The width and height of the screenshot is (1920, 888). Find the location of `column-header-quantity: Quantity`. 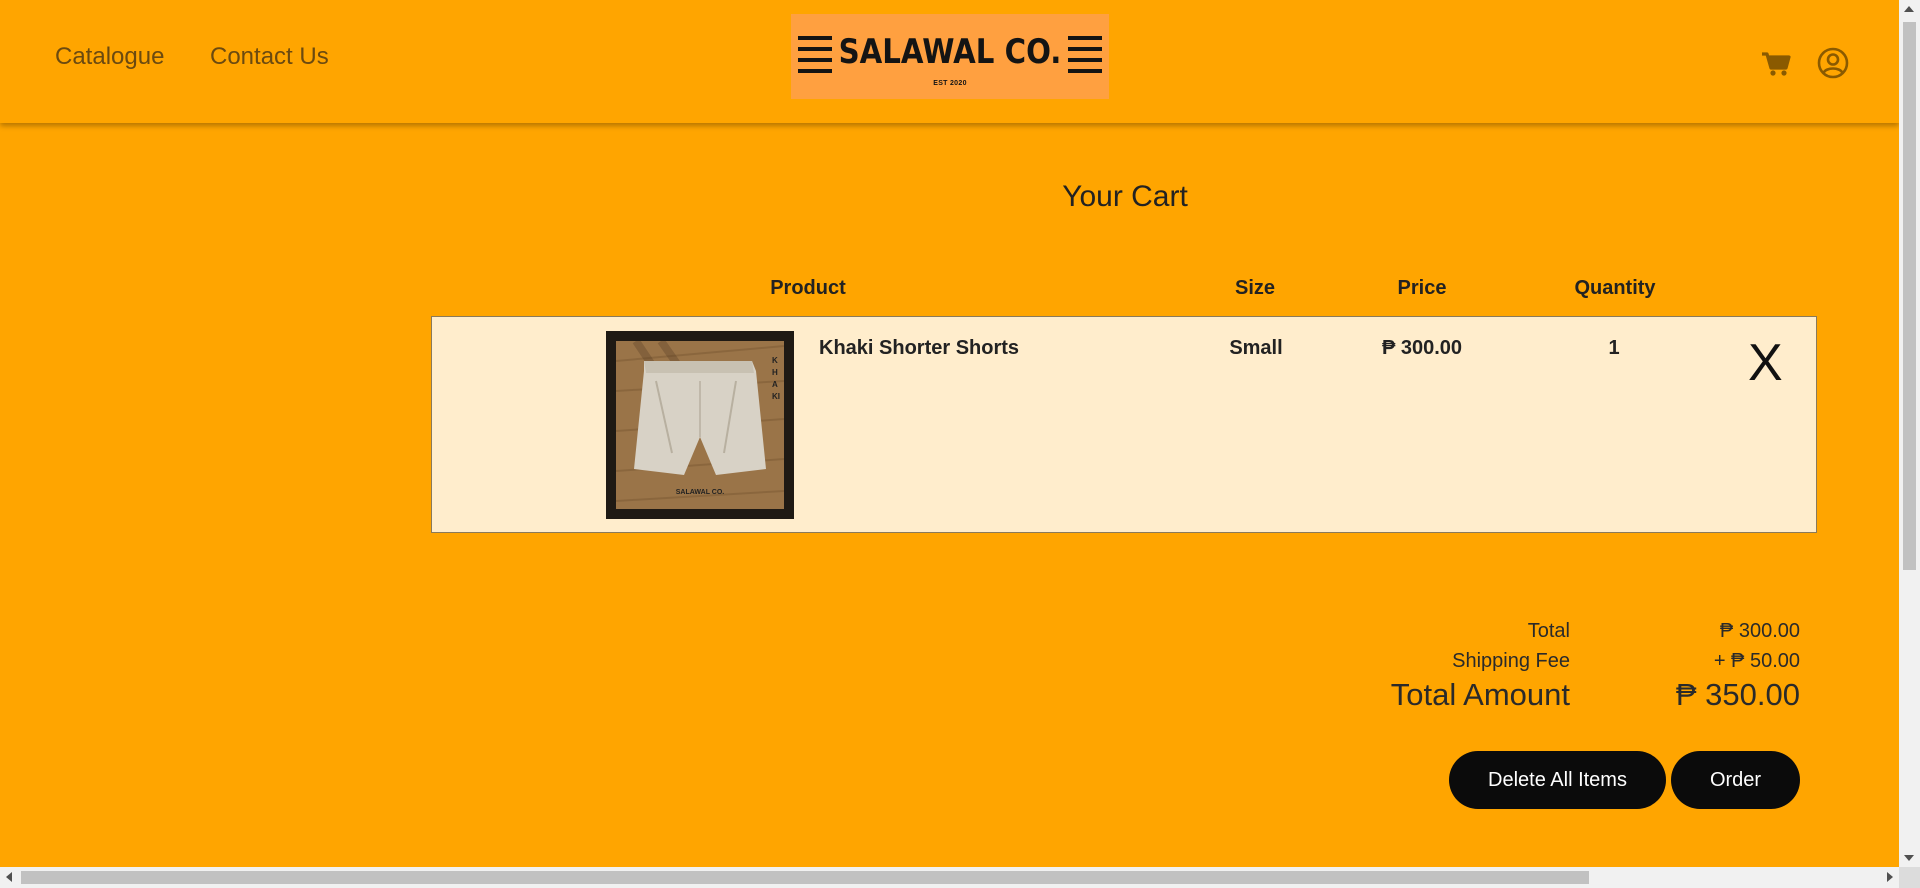

column-header-quantity: Quantity is located at coordinates (1615, 288).